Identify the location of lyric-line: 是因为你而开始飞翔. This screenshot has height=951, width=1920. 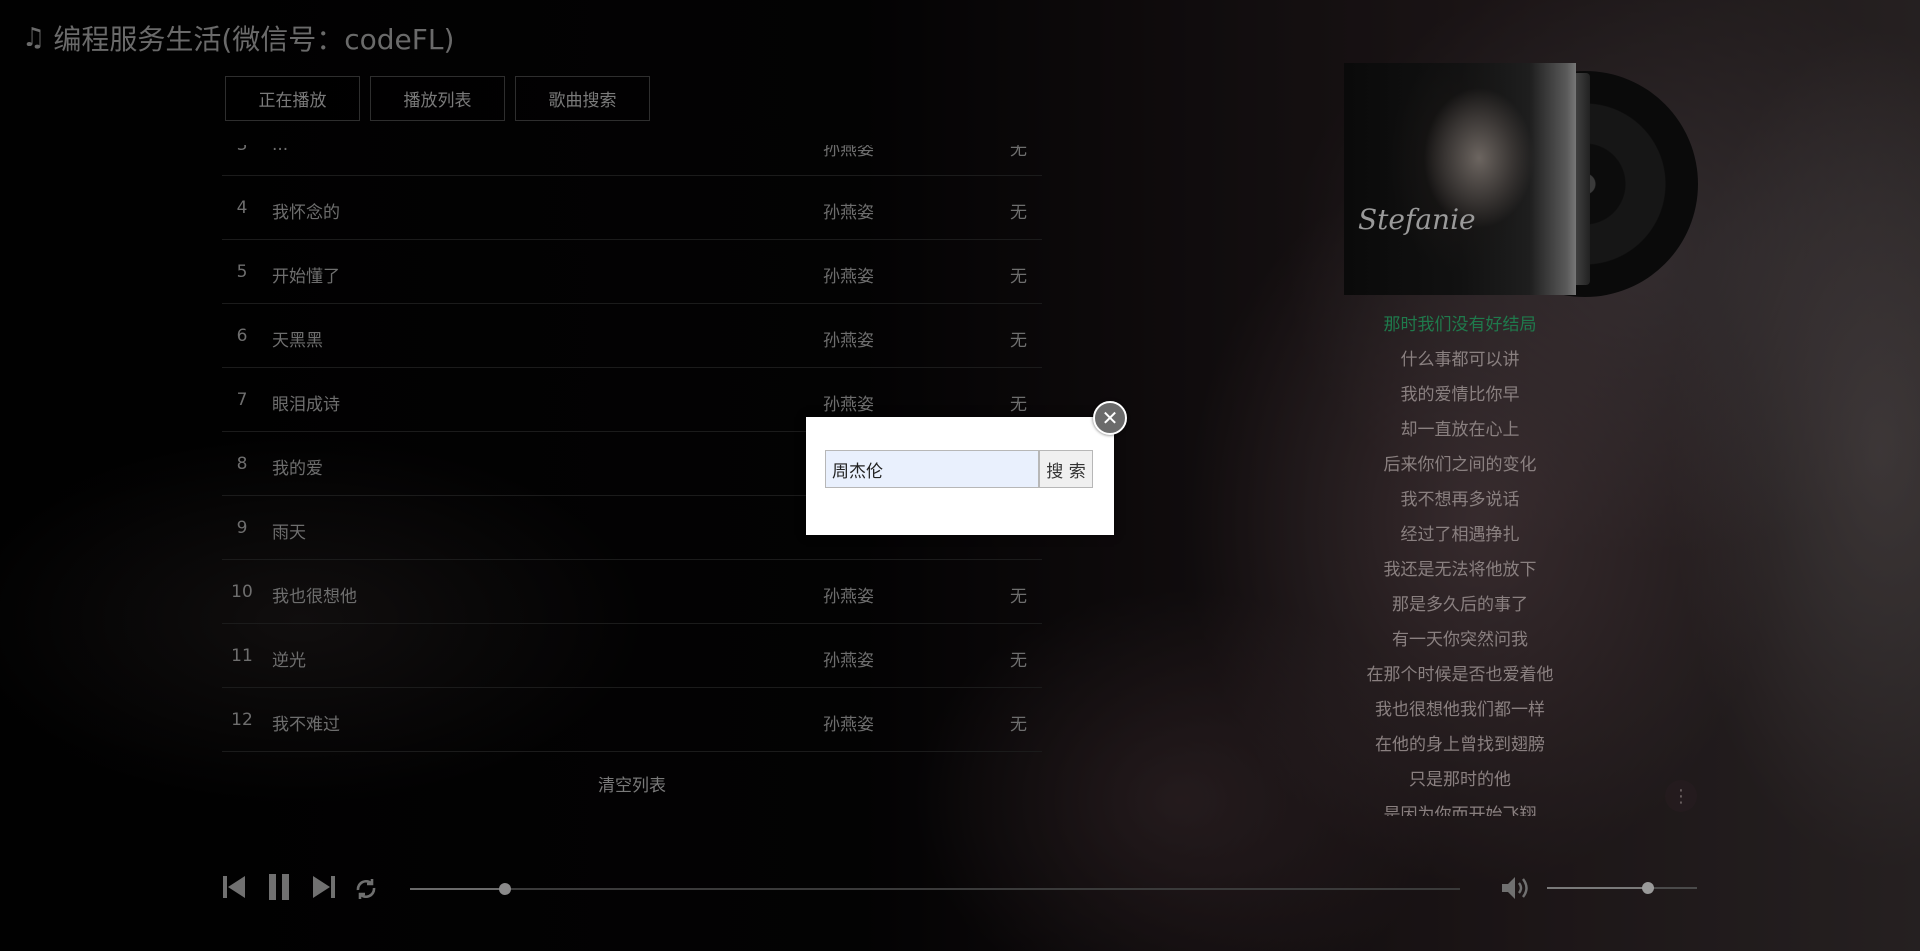
(1460, 810).